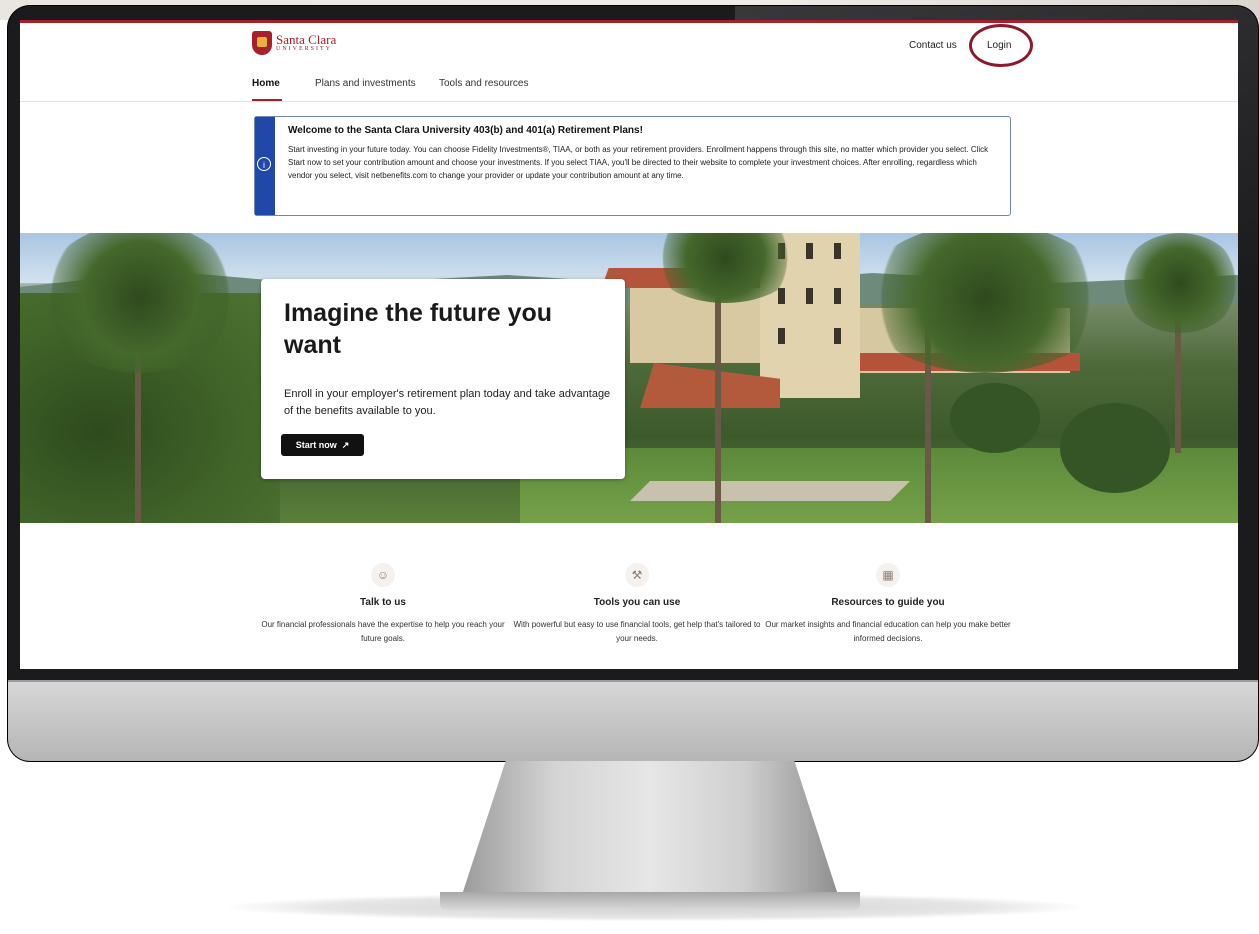  What do you see at coordinates (484, 83) in the screenshot?
I see `tab-tools-and-resources: Tools and resources` at bounding box center [484, 83].